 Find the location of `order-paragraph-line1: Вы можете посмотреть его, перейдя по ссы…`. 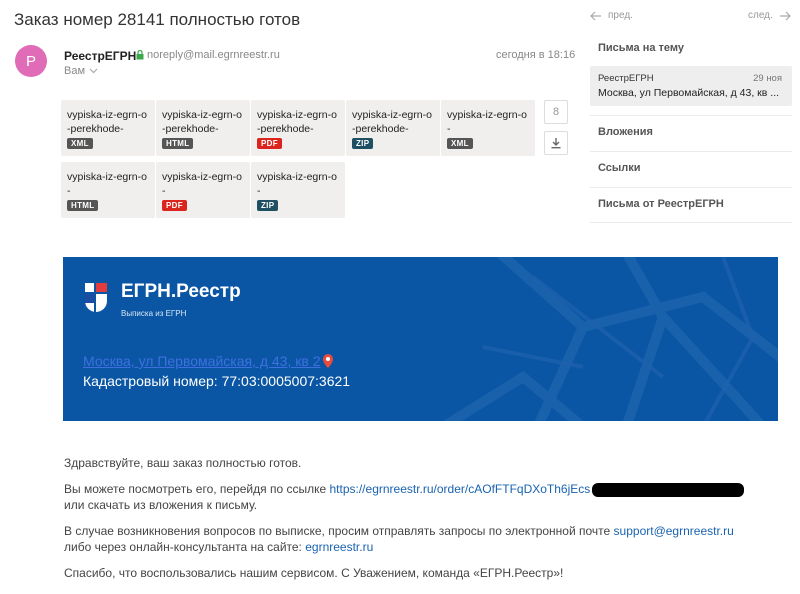

order-paragraph-line1: Вы можете посмотреть его, перейдя по ссы… is located at coordinates (404, 489).